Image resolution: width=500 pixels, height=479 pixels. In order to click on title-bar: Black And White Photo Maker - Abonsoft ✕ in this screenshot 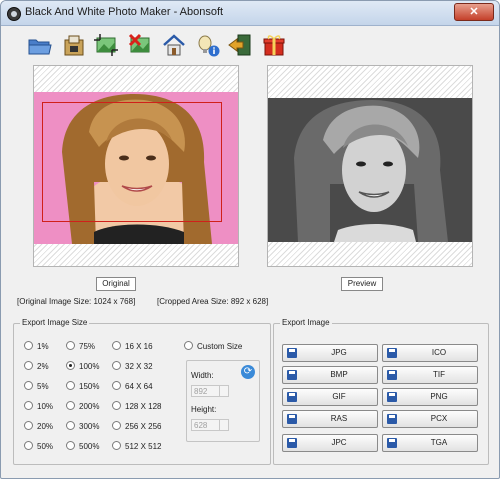, I will do `click(250, 13)`.